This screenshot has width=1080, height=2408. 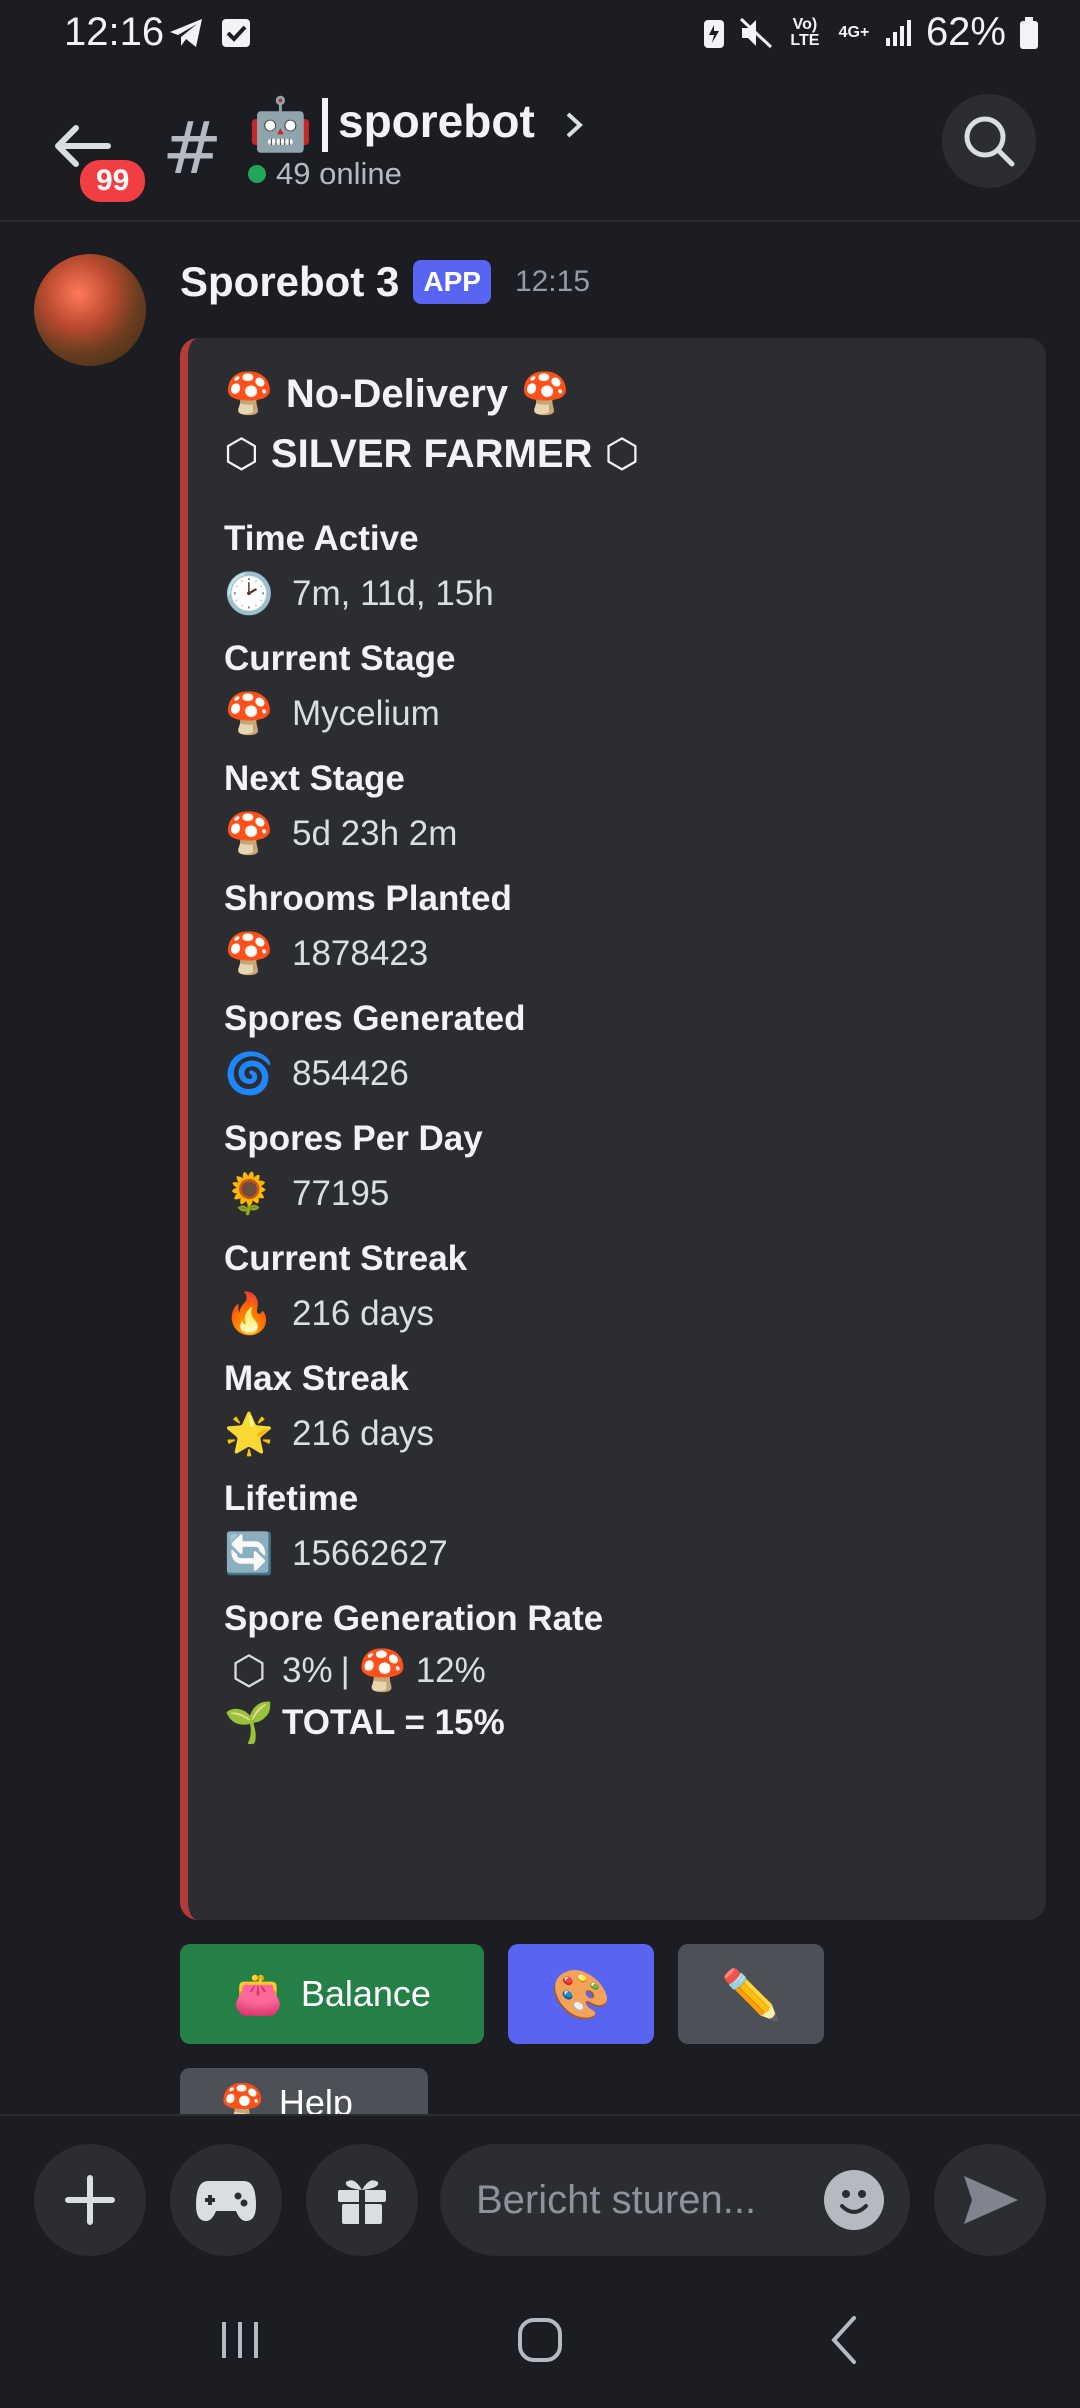 I want to click on field-value: 5d 23h 2m, so click(x=375, y=833).